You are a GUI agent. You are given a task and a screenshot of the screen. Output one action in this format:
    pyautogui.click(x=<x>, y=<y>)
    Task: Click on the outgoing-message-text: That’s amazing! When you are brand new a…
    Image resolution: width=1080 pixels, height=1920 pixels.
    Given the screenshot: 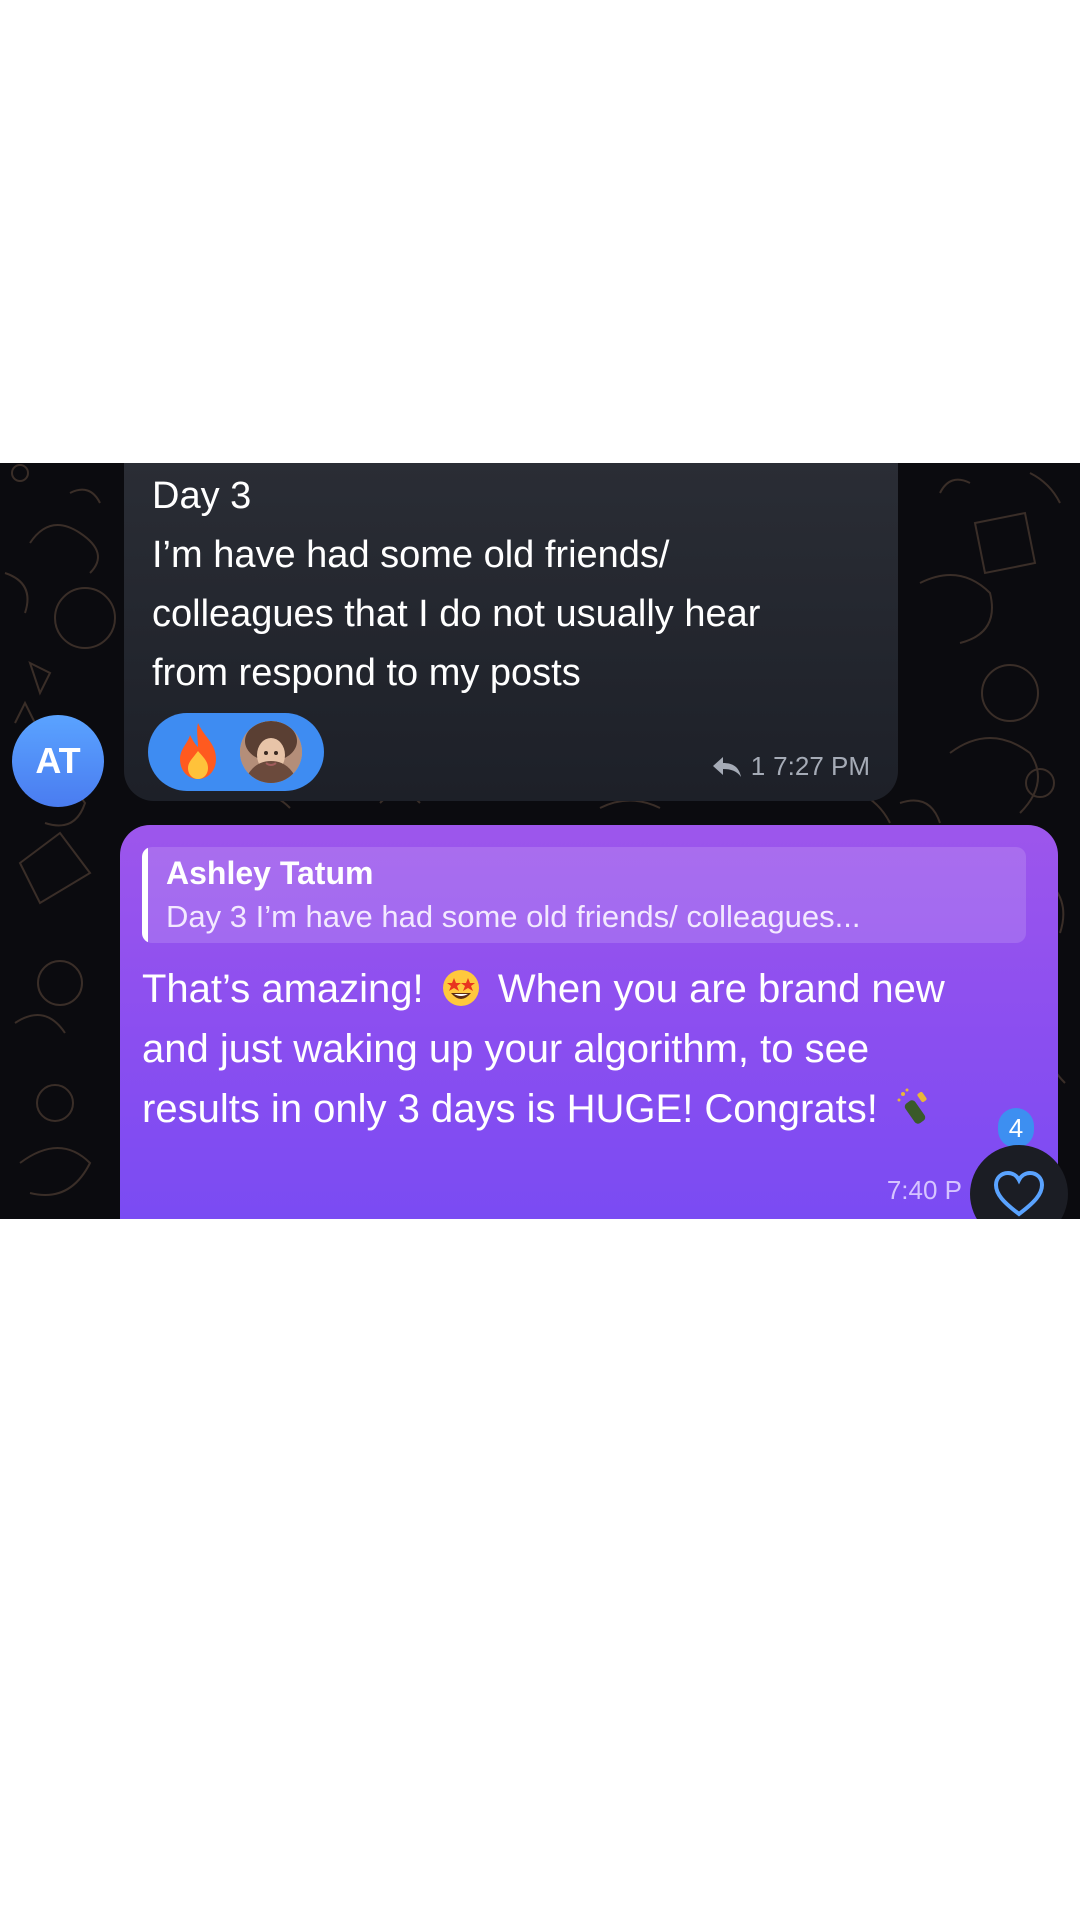 What is the action you would take?
    pyautogui.click(x=562, y=1049)
    